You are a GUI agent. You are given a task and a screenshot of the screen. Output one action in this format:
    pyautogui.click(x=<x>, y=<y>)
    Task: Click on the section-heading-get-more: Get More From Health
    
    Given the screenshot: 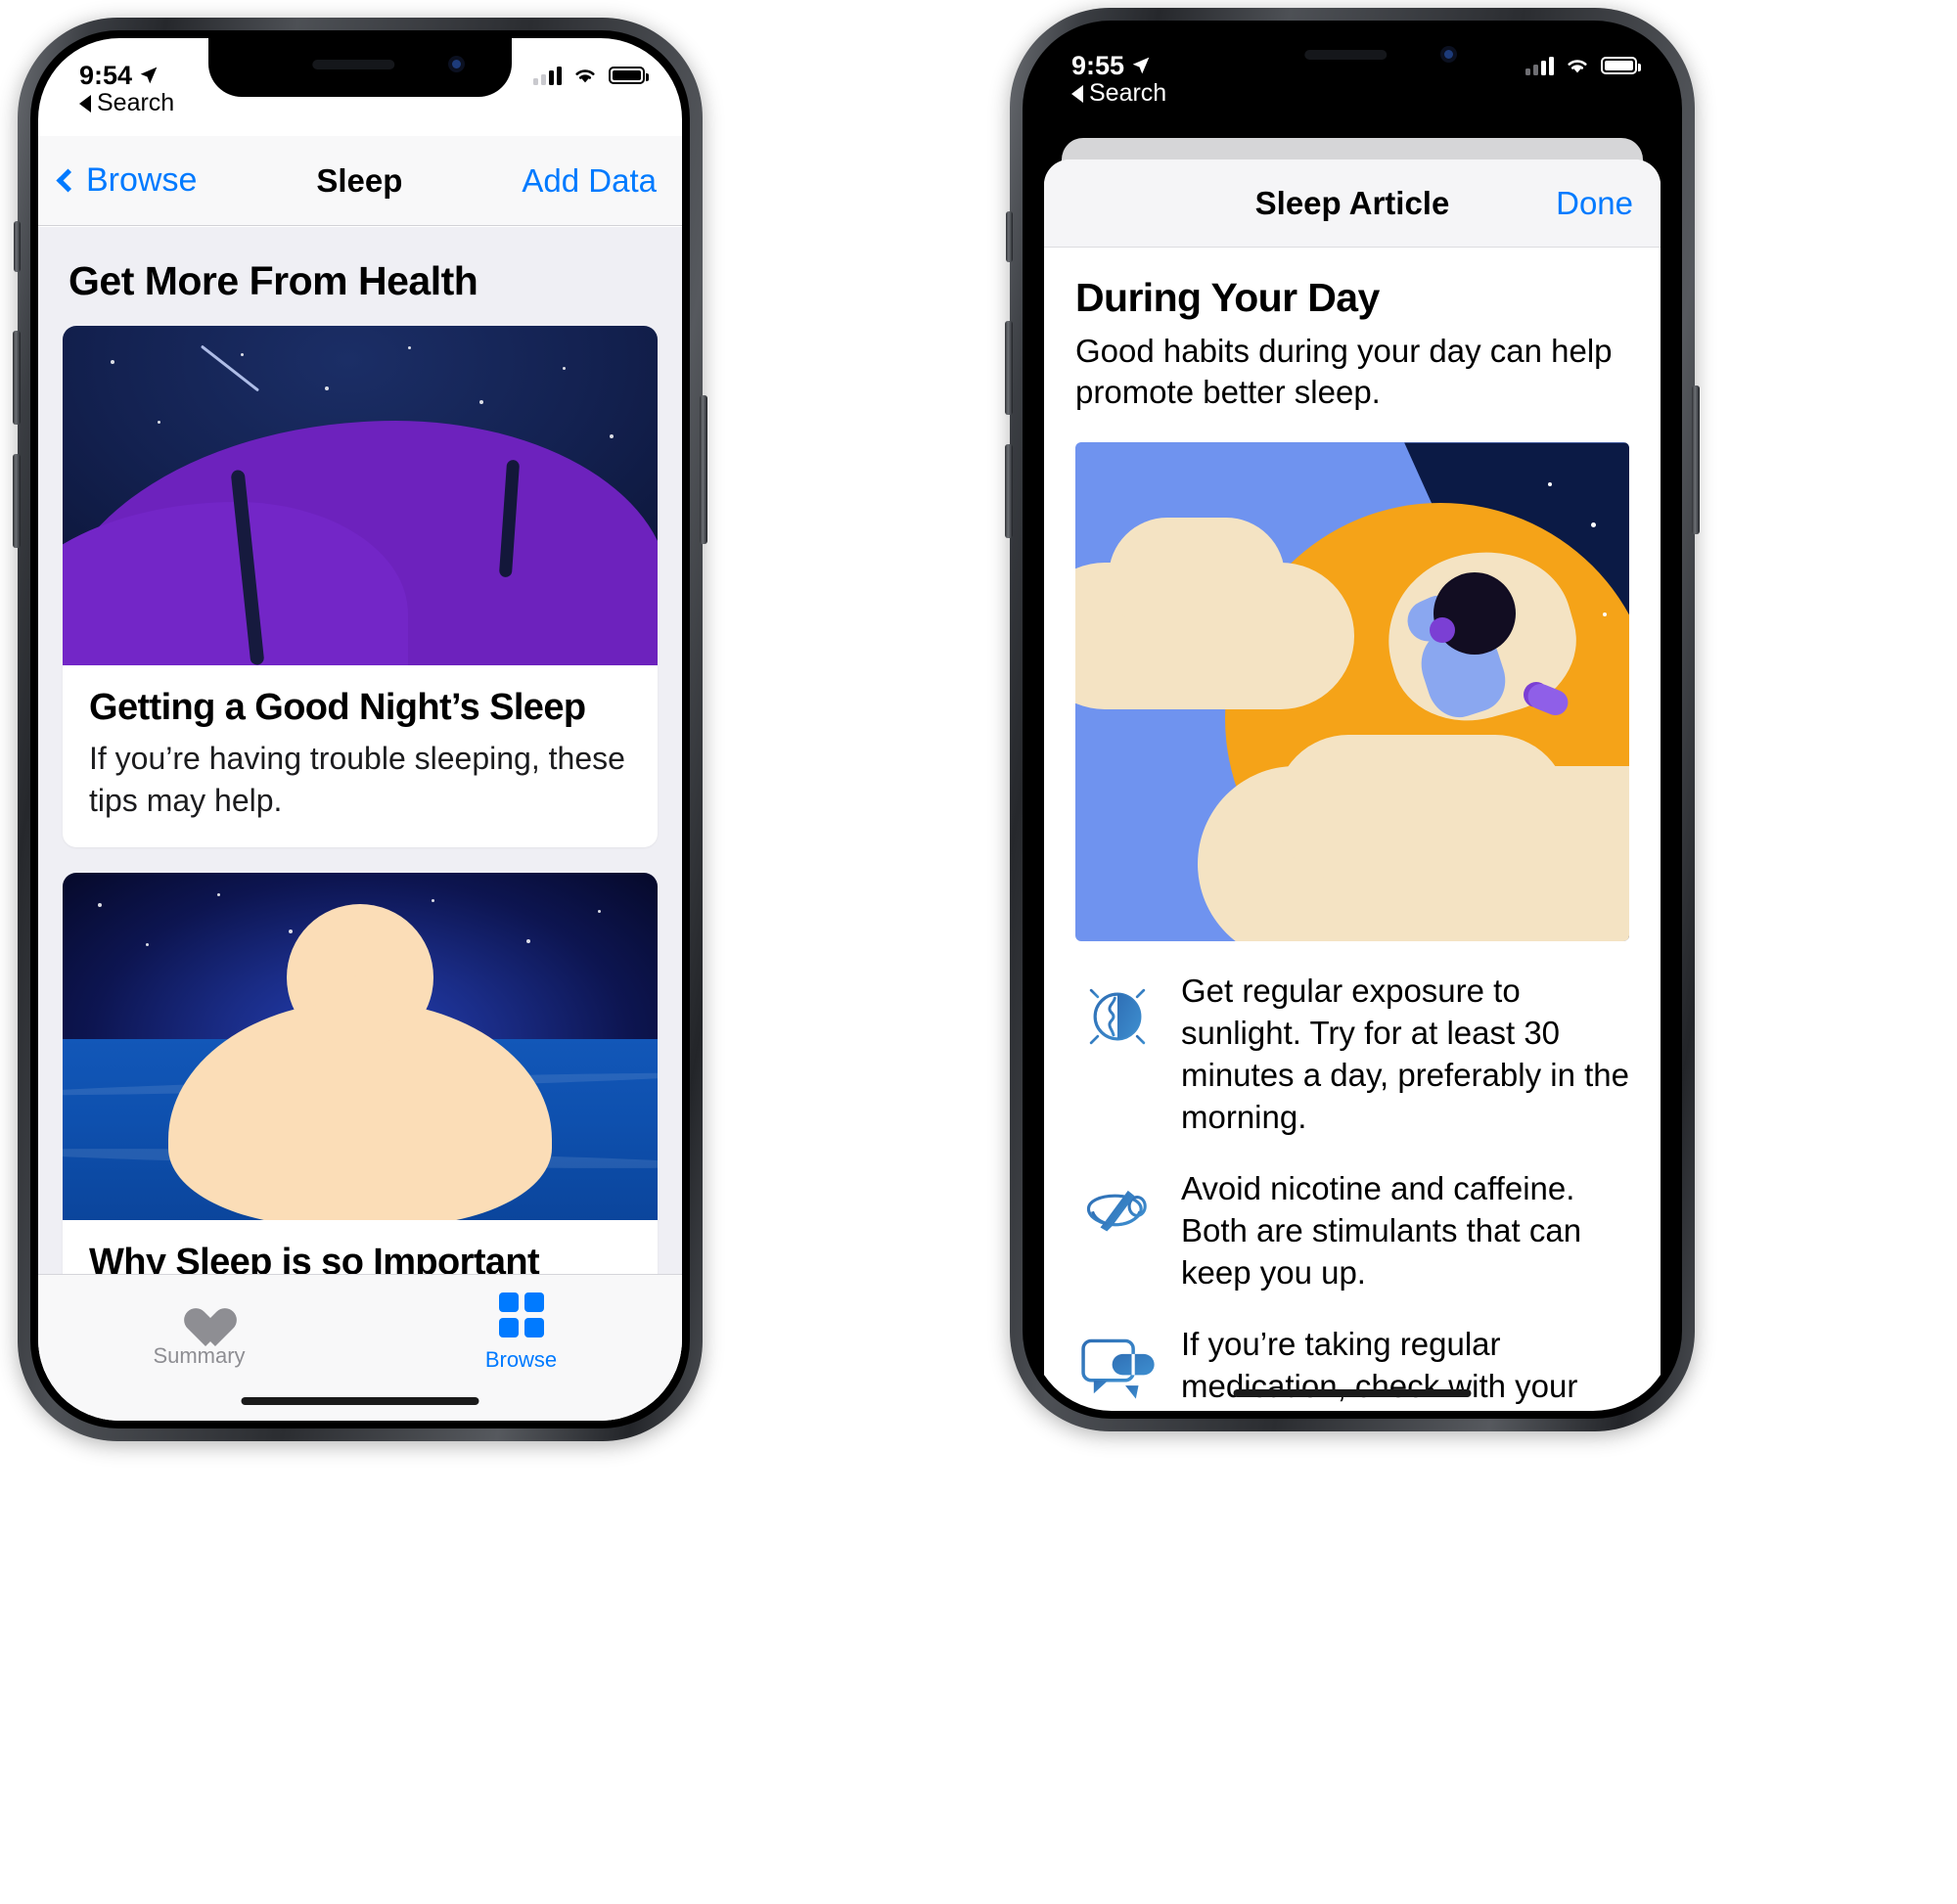 What is the action you would take?
    pyautogui.click(x=273, y=280)
    